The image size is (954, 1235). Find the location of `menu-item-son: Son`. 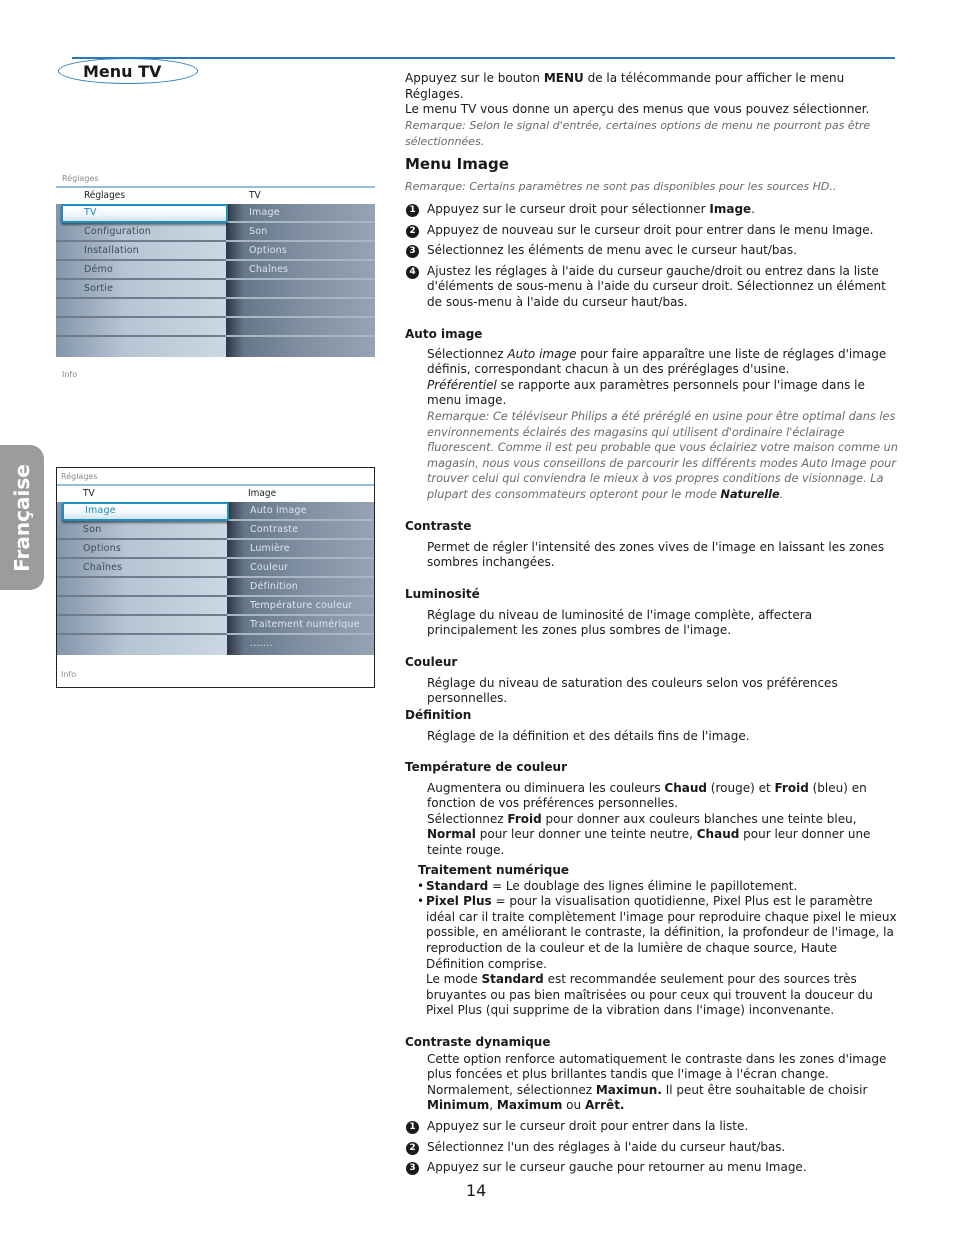

menu-item-son: Son is located at coordinates (142, 530).